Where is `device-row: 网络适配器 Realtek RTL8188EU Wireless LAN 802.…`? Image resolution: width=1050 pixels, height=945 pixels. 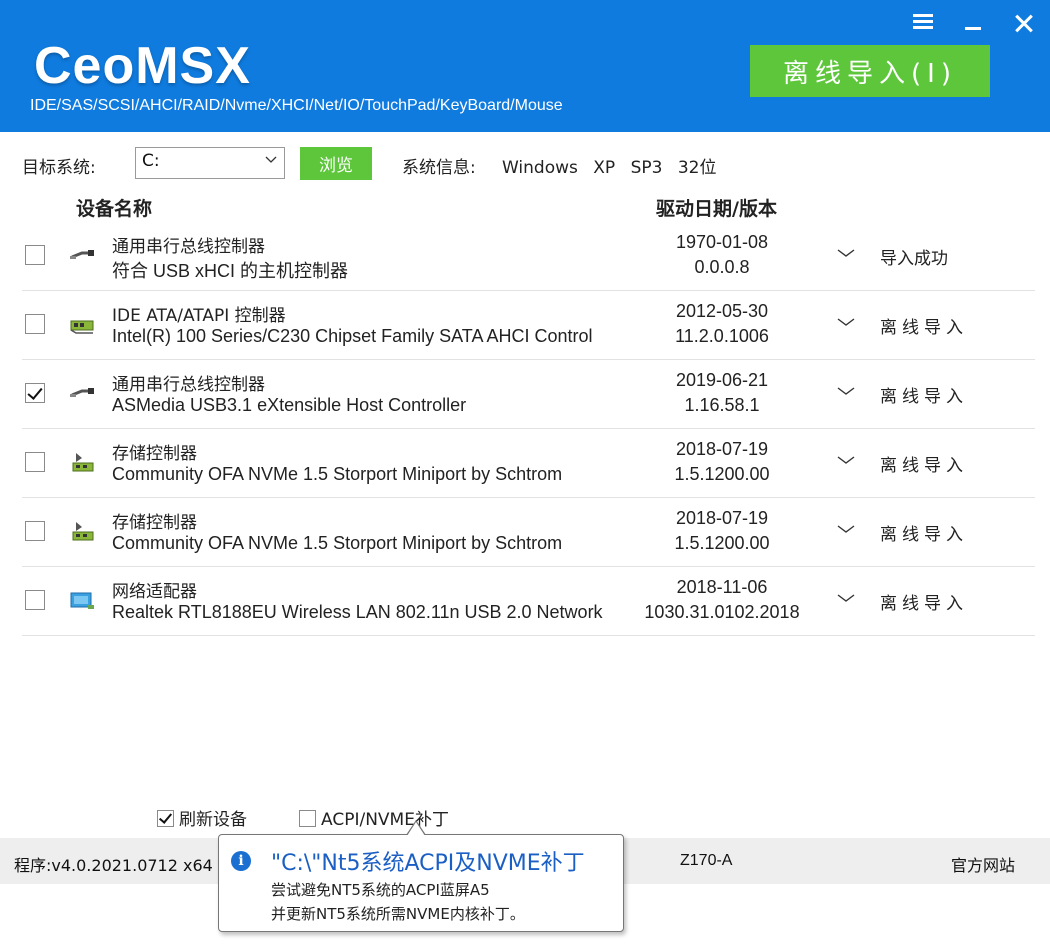 device-row: 网络适配器 Realtek RTL8188EU Wireless LAN 802.… is located at coordinates (528, 601).